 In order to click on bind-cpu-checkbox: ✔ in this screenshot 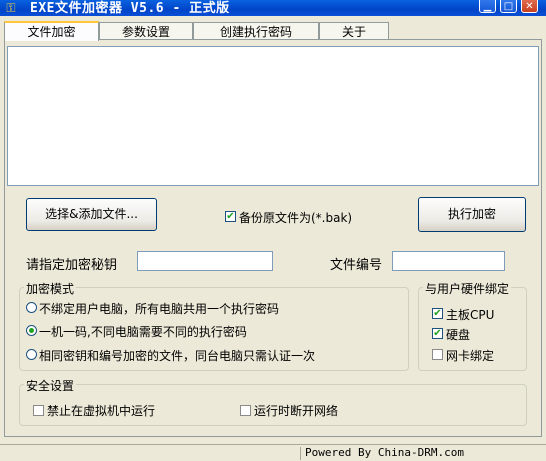, I will do `click(437, 313)`.